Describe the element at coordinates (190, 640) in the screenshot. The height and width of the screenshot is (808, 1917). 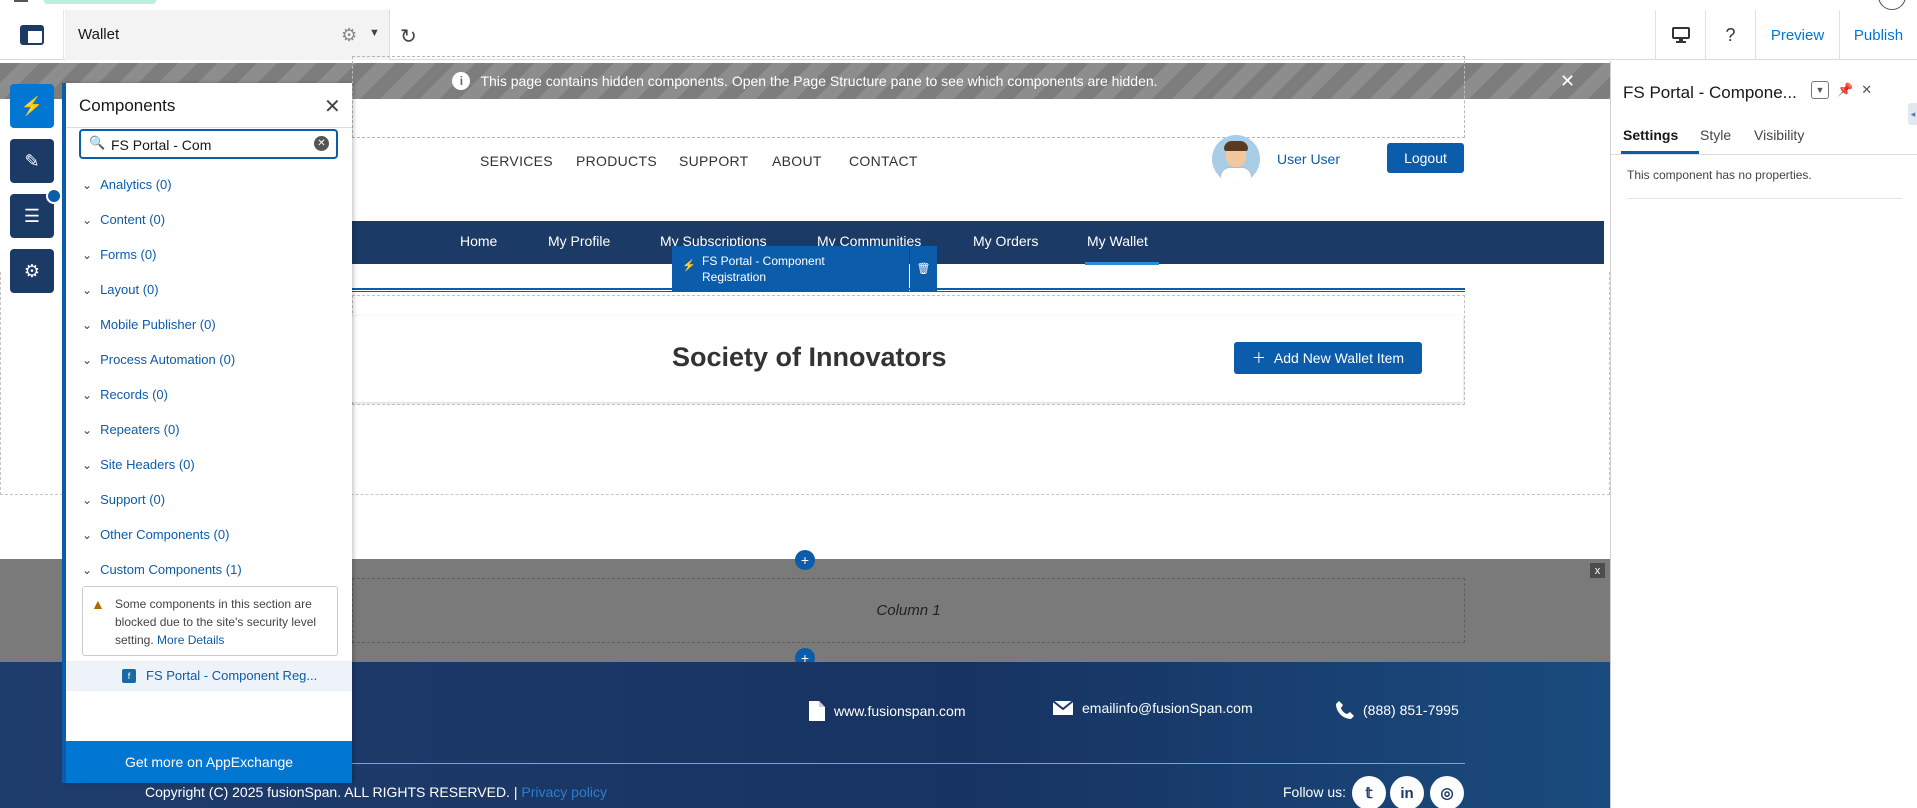
I see `more-details-link: More Details` at that location.